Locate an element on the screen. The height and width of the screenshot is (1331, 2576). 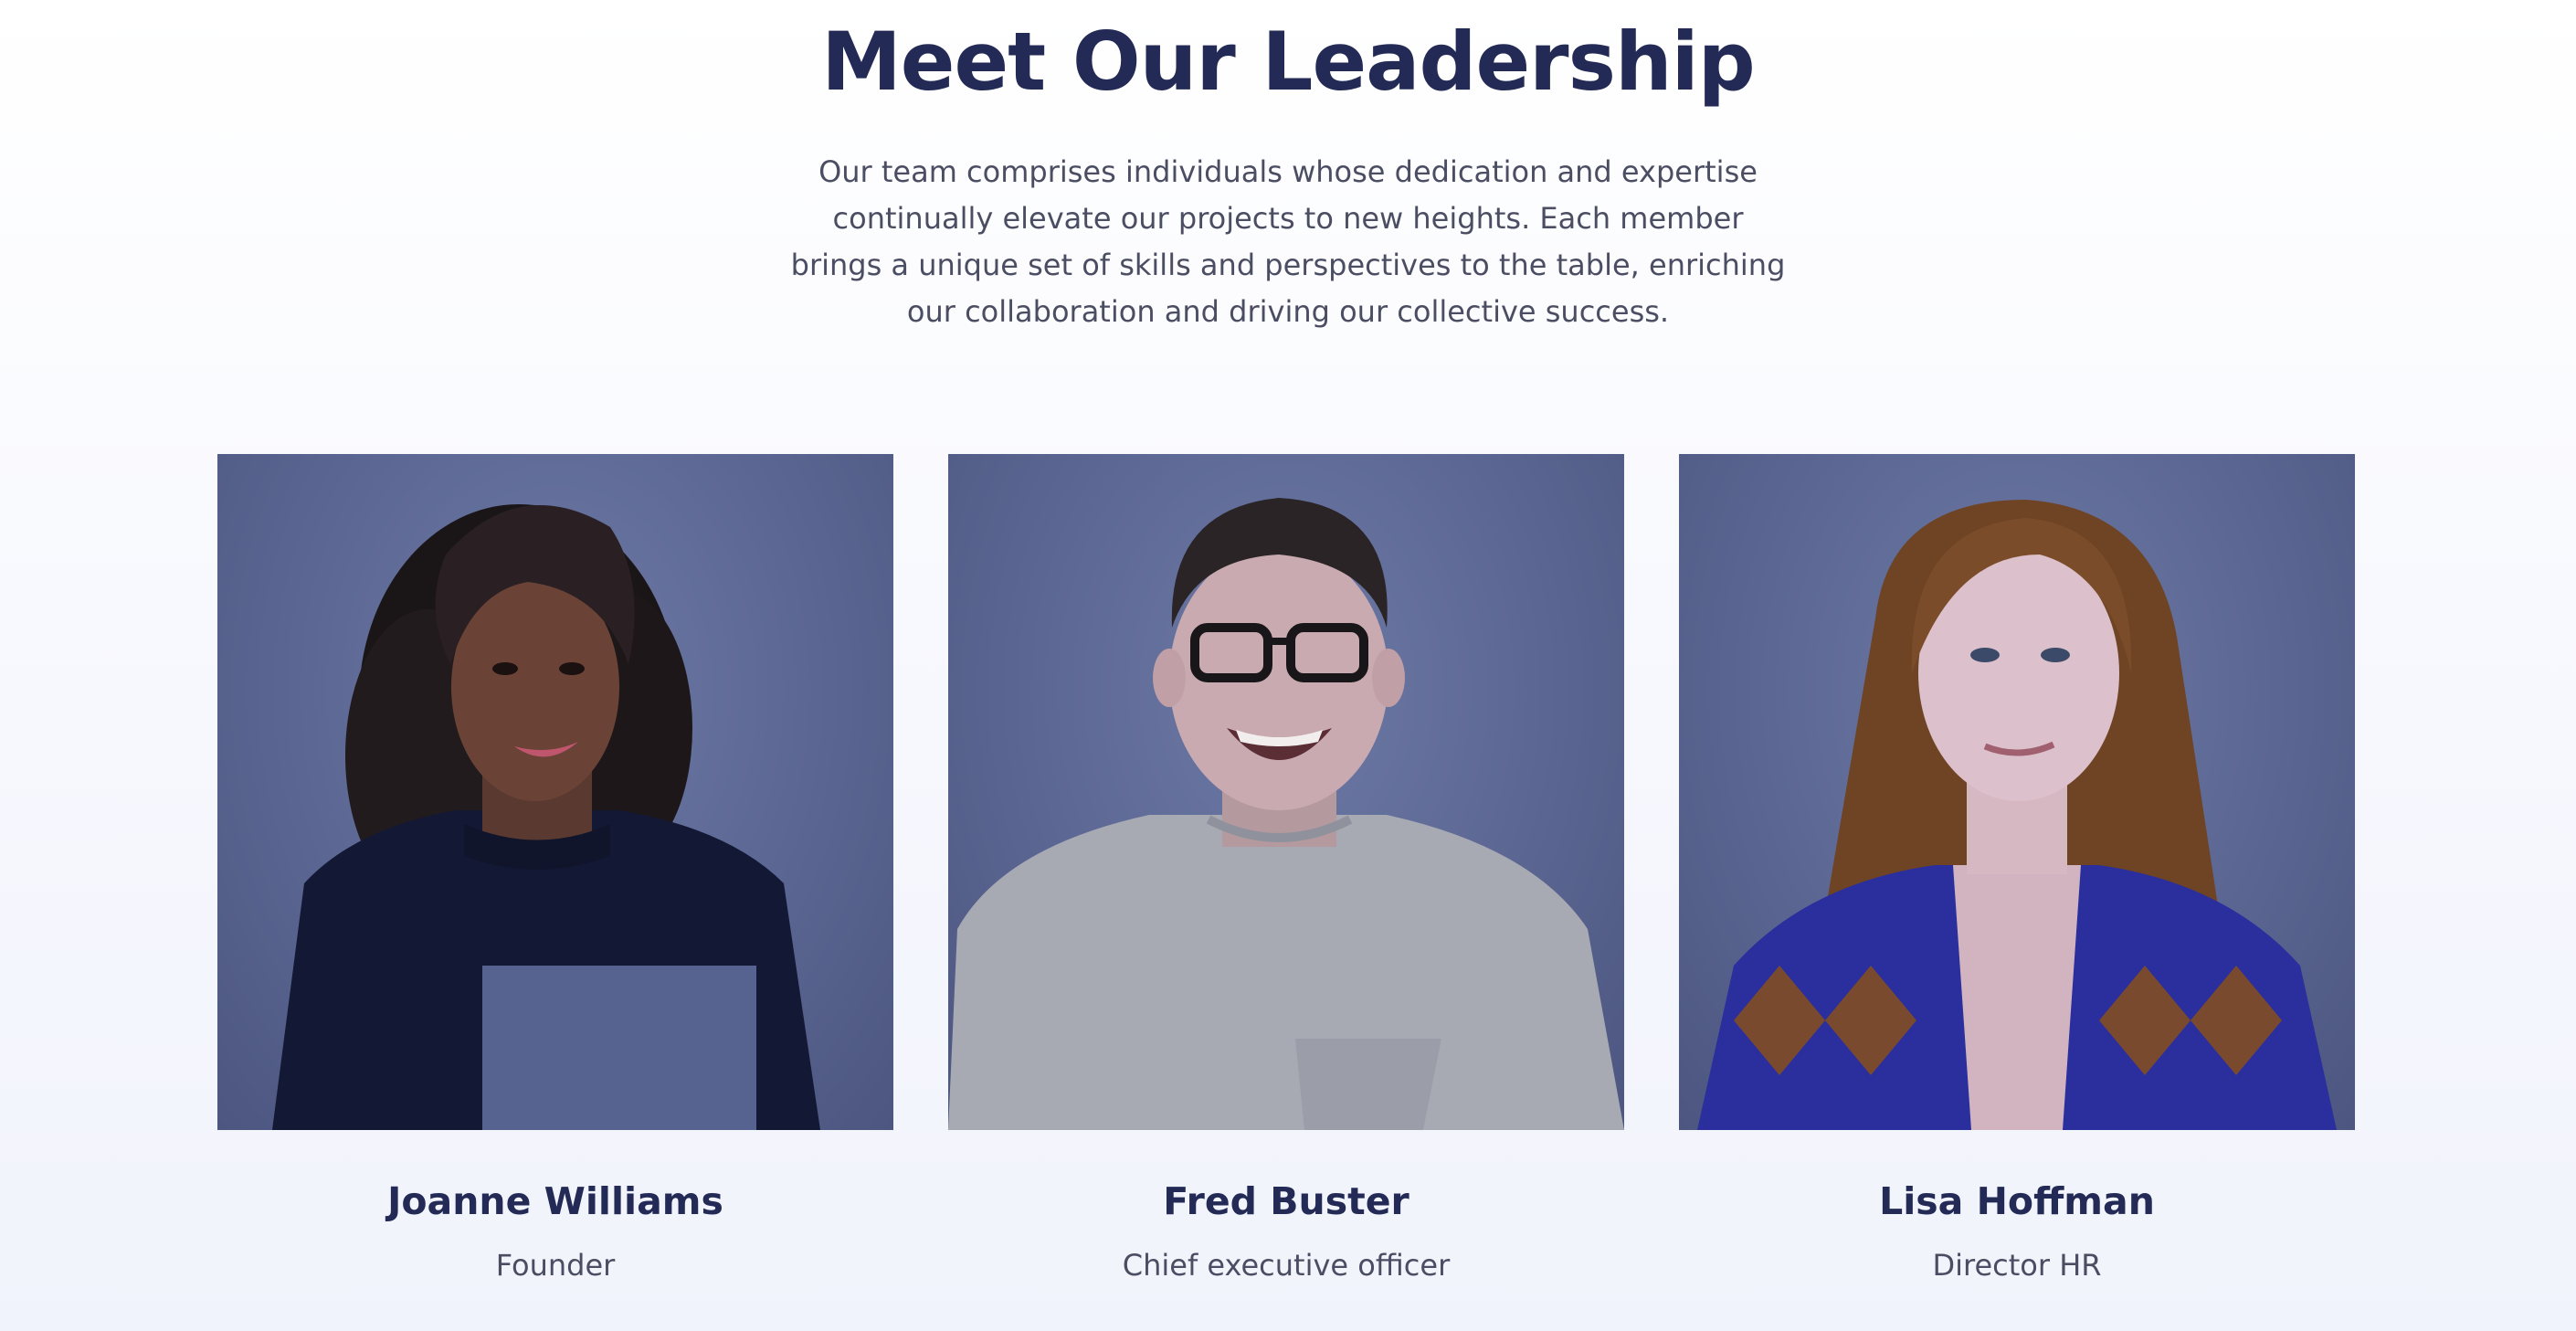
team-member-name: Lisa Hoffman is located at coordinates (2017, 1201).